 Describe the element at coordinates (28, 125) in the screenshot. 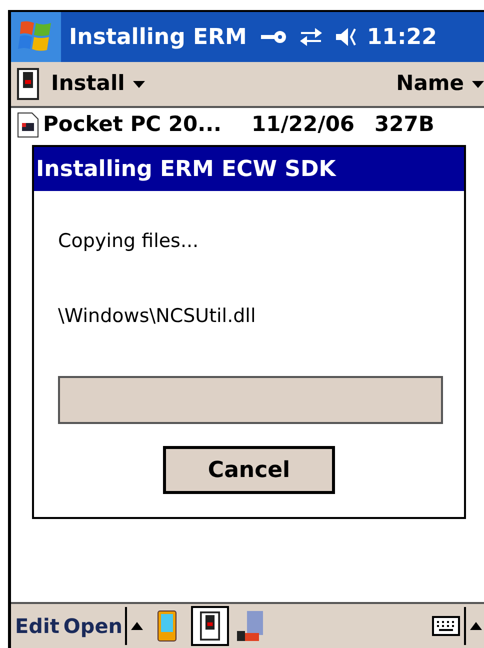

I see `file-icon` at that location.